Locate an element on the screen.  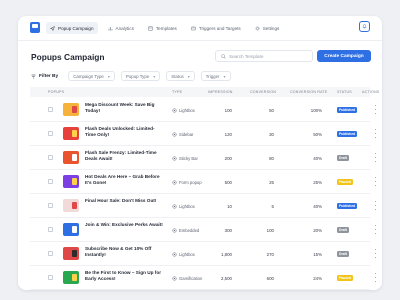
nav-tab-templates: Templates is located at coordinates (162, 28).